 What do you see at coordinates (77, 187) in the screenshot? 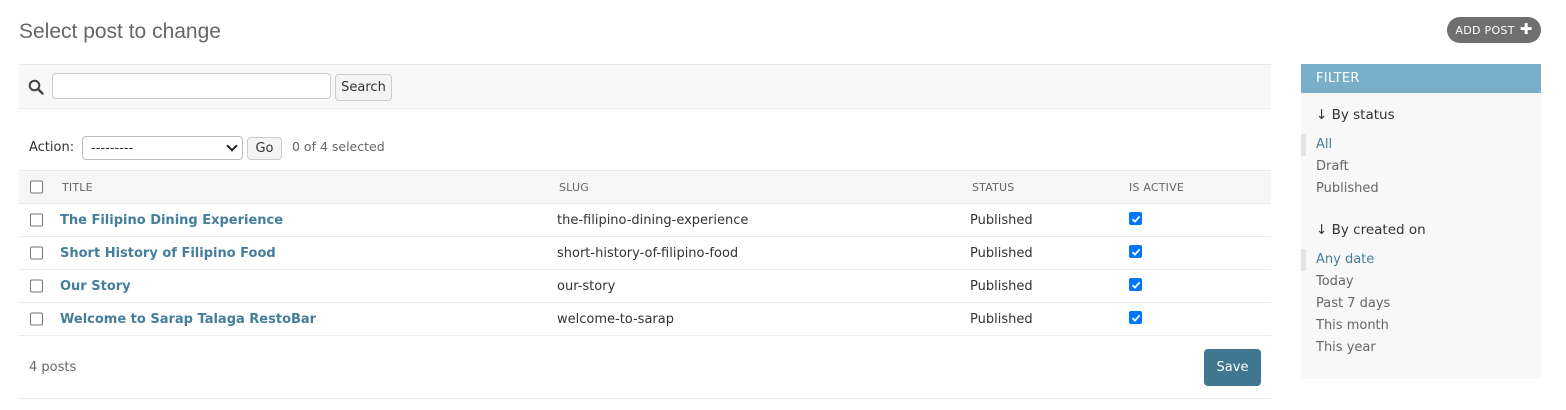
I see `column-header-title: TITLE` at bounding box center [77, 187].